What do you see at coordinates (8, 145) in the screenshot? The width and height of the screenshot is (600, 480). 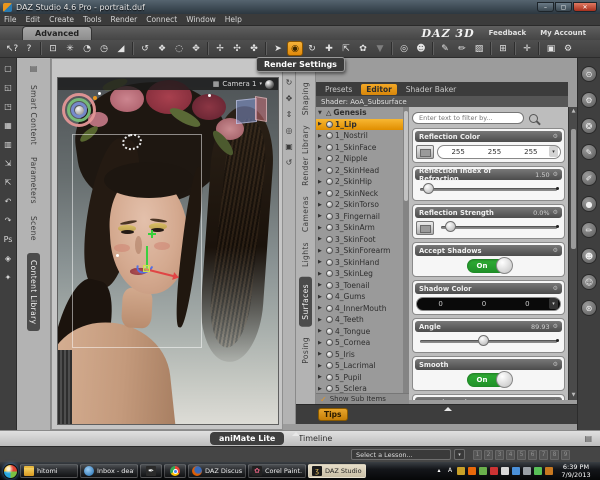 I see `save-as-icon: ▥` at bounding box center [8, 145].